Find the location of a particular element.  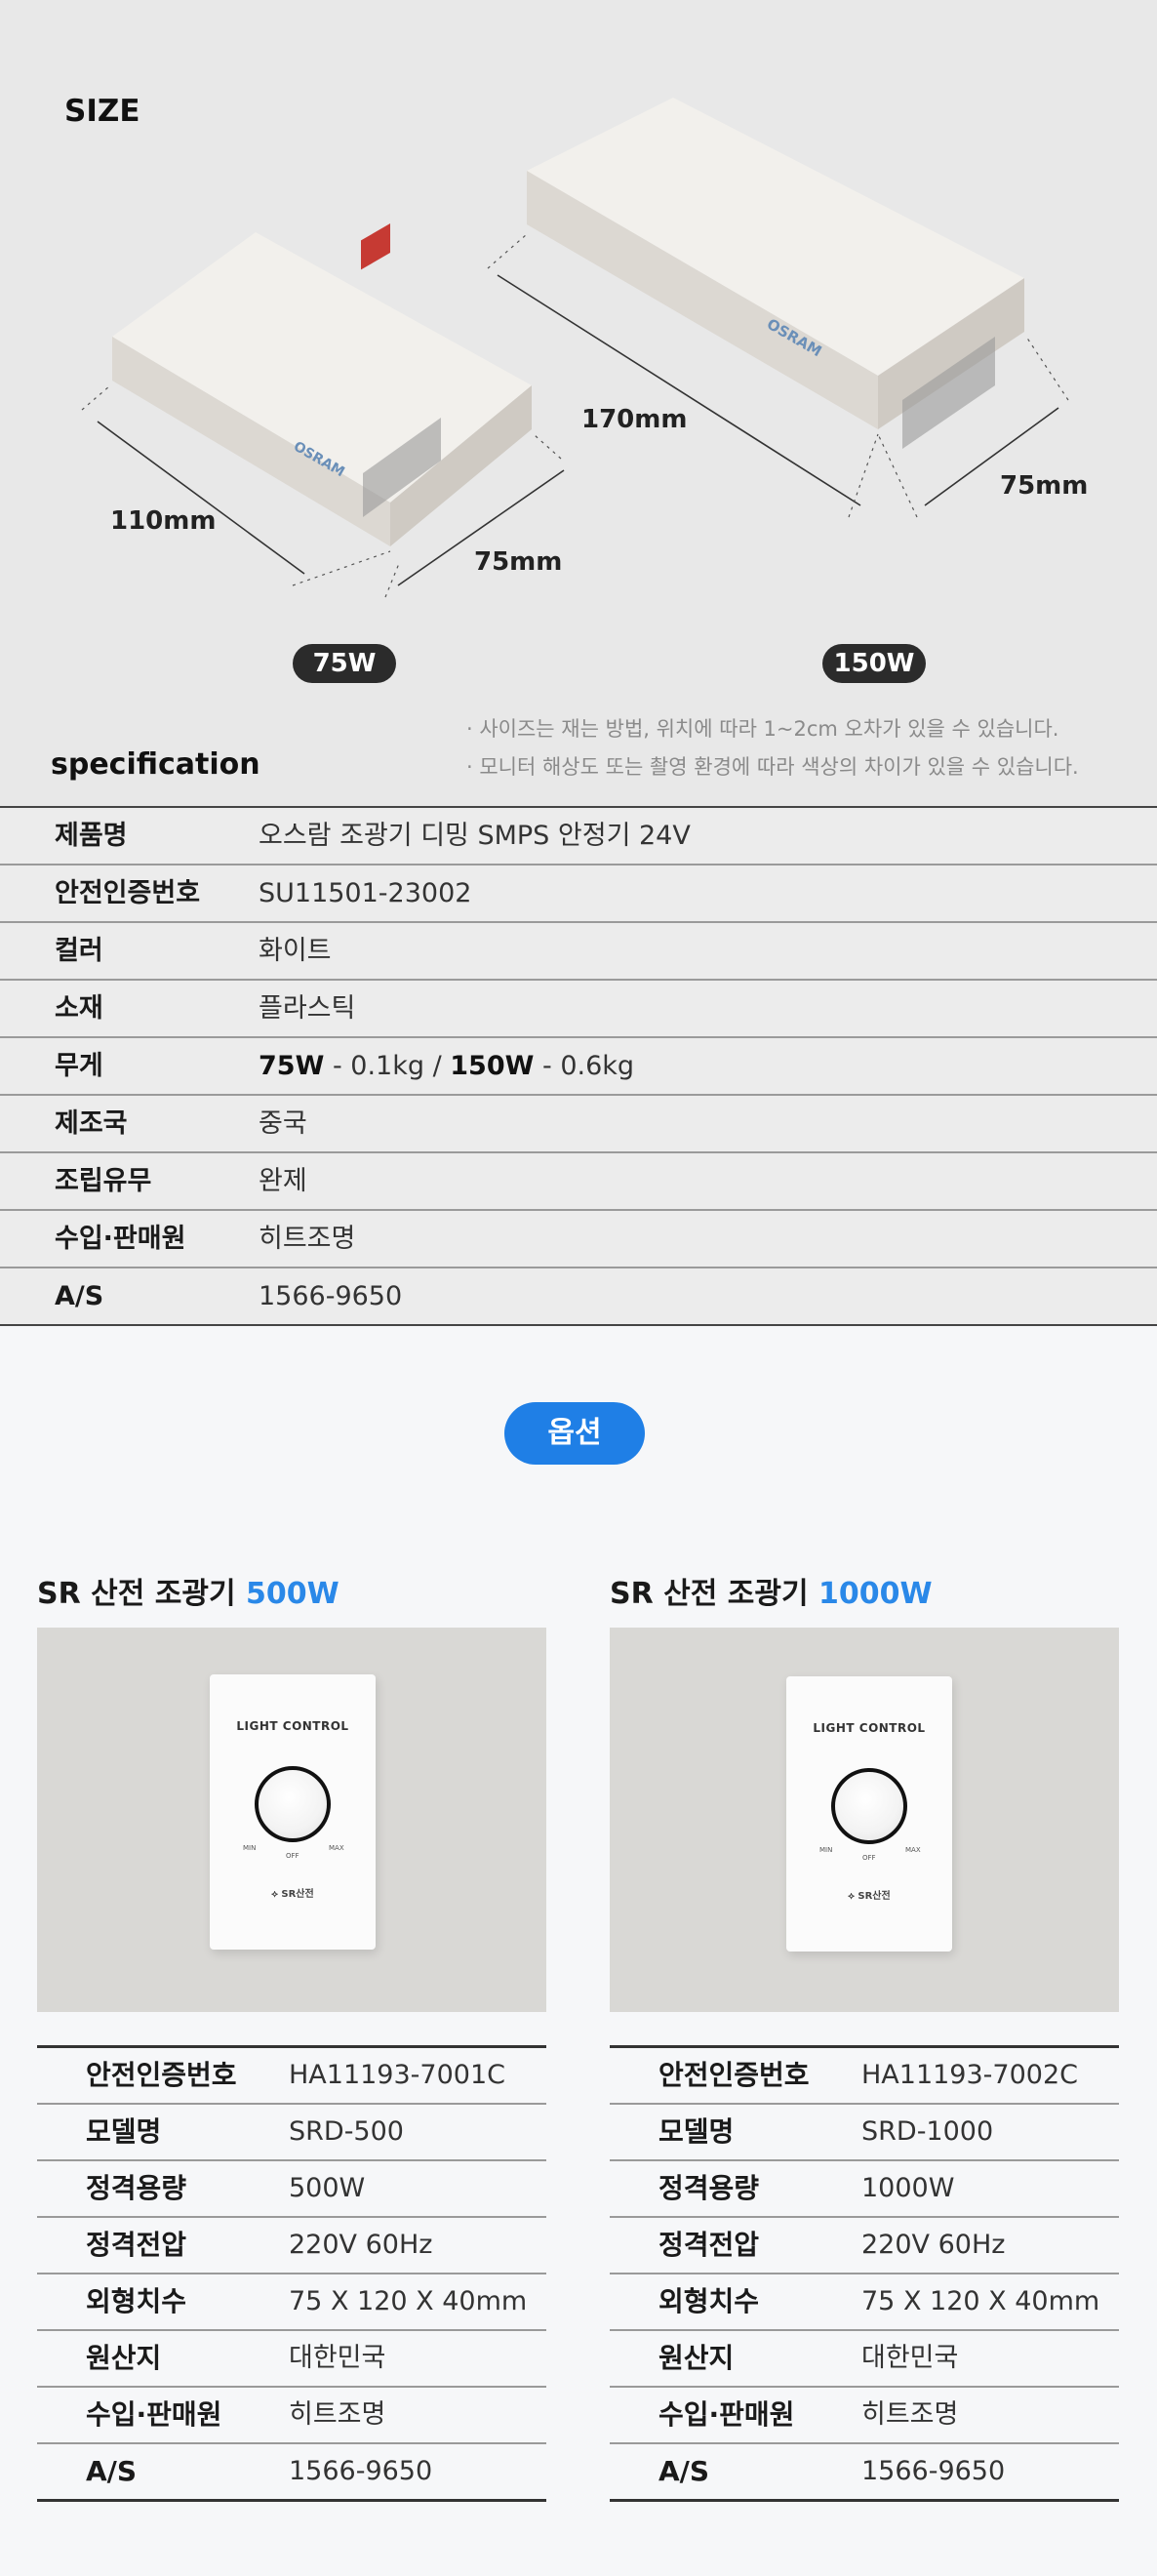

dim-75w-width: 75mm is located at coordinates (518, 562).